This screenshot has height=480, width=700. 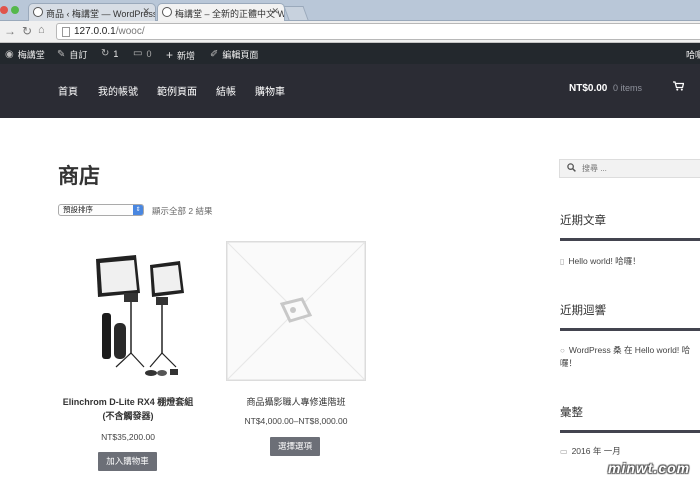 I want to click on product-price: NT$4,000.00–NT$8,000.00, so click(x=296, y=421).